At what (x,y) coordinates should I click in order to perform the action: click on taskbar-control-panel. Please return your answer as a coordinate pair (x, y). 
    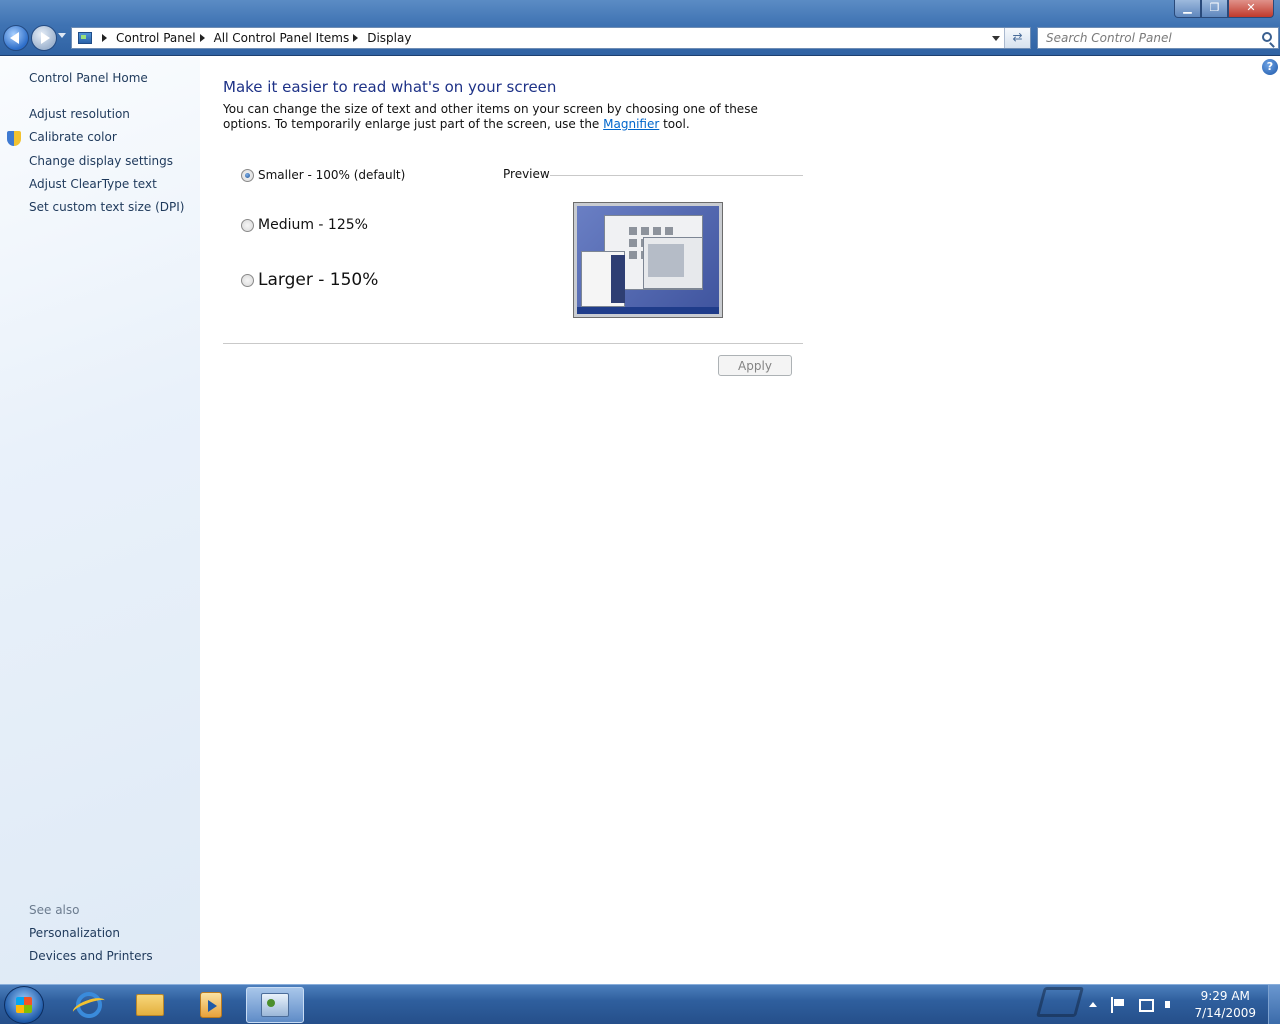
    Looking at the image, I should click on (275, 1005).